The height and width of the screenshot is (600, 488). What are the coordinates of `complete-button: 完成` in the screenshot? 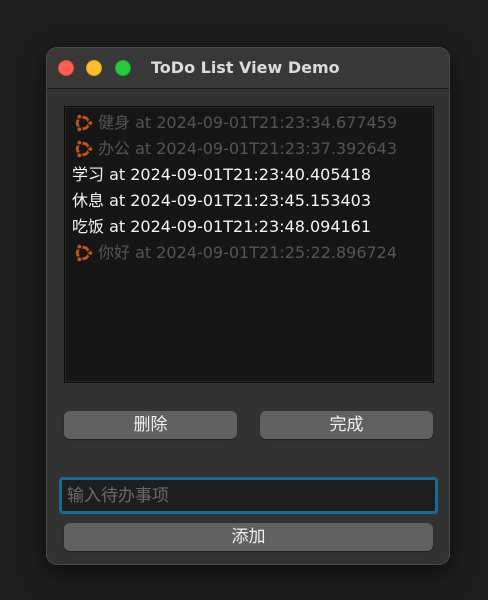 It's located at (346, 425).